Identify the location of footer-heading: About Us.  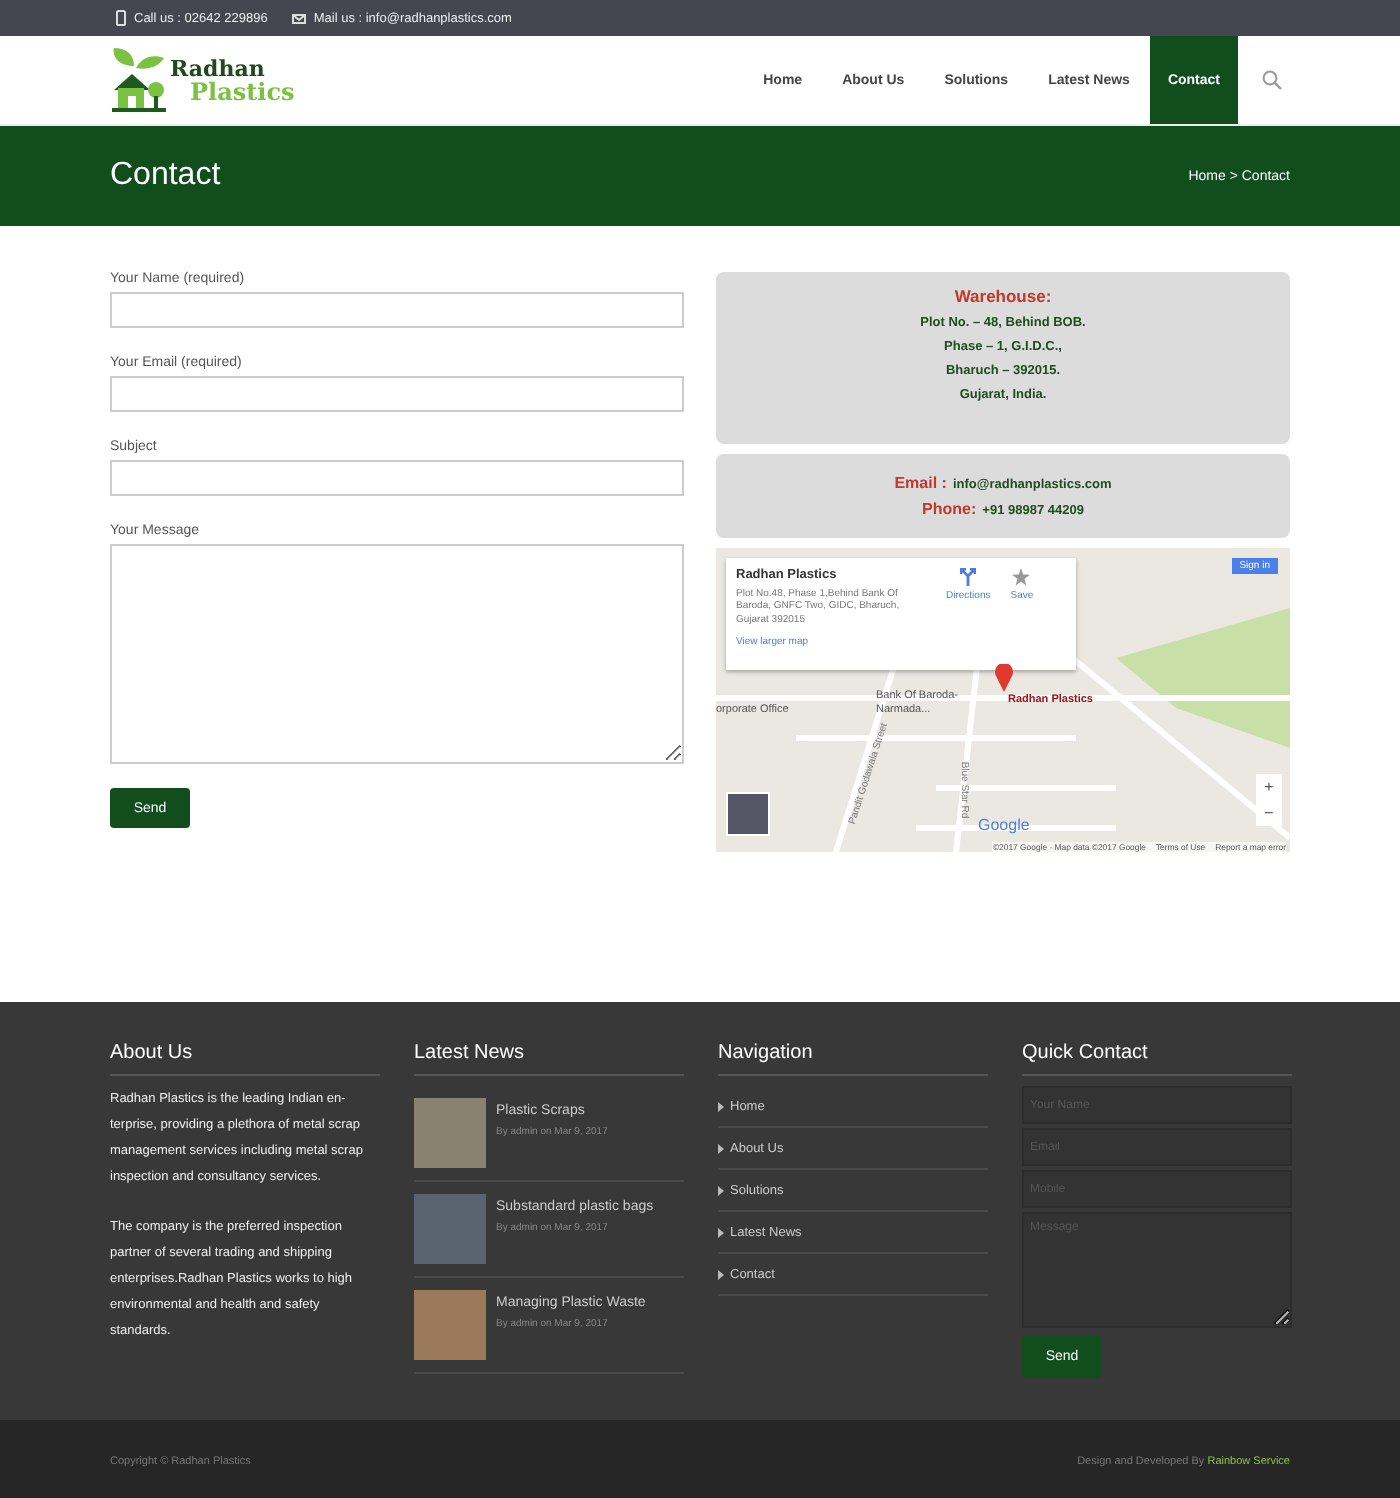
(245, 1059).